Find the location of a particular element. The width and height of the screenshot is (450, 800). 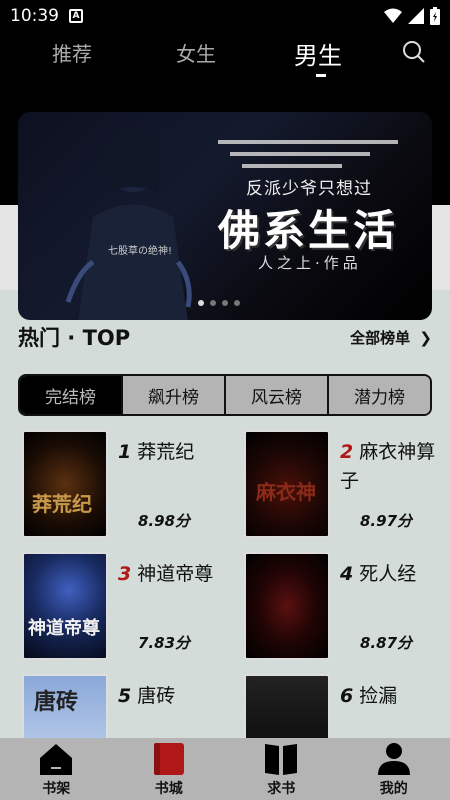

status-indicators is located at coordinates (412, 16).